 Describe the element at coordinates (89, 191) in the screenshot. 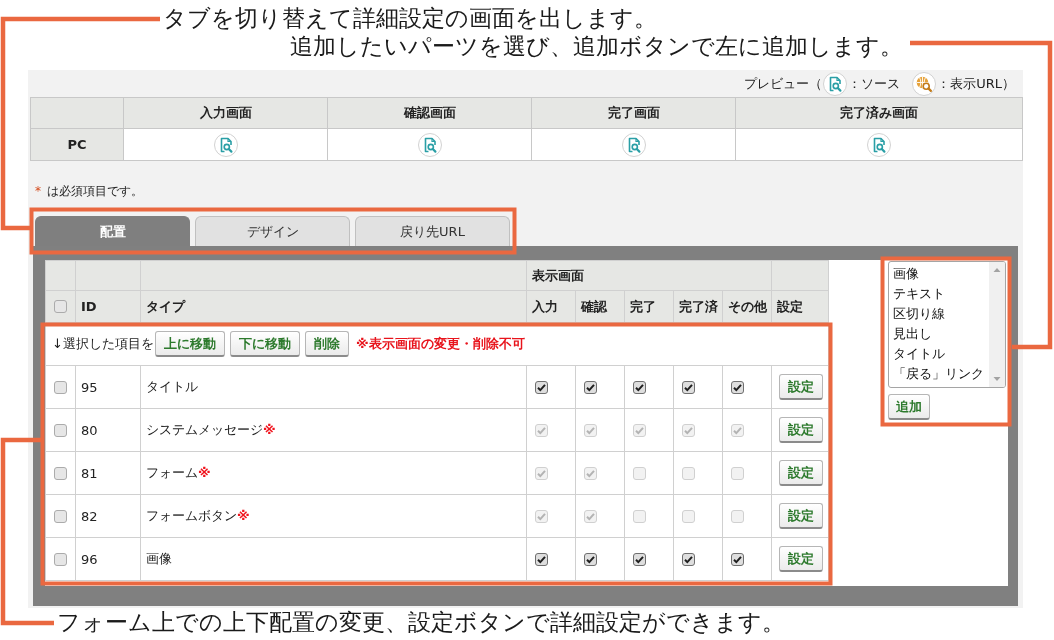

I see `required-note: * は必須項目です。` at that location.